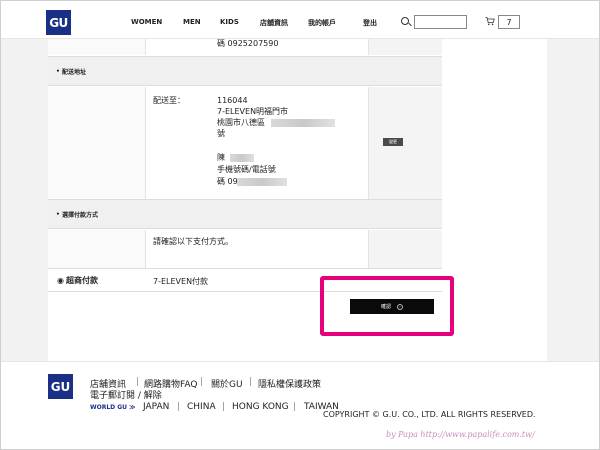  I want to click on payment-method-value: 7-ELEVEN付款, so click(181, 281).